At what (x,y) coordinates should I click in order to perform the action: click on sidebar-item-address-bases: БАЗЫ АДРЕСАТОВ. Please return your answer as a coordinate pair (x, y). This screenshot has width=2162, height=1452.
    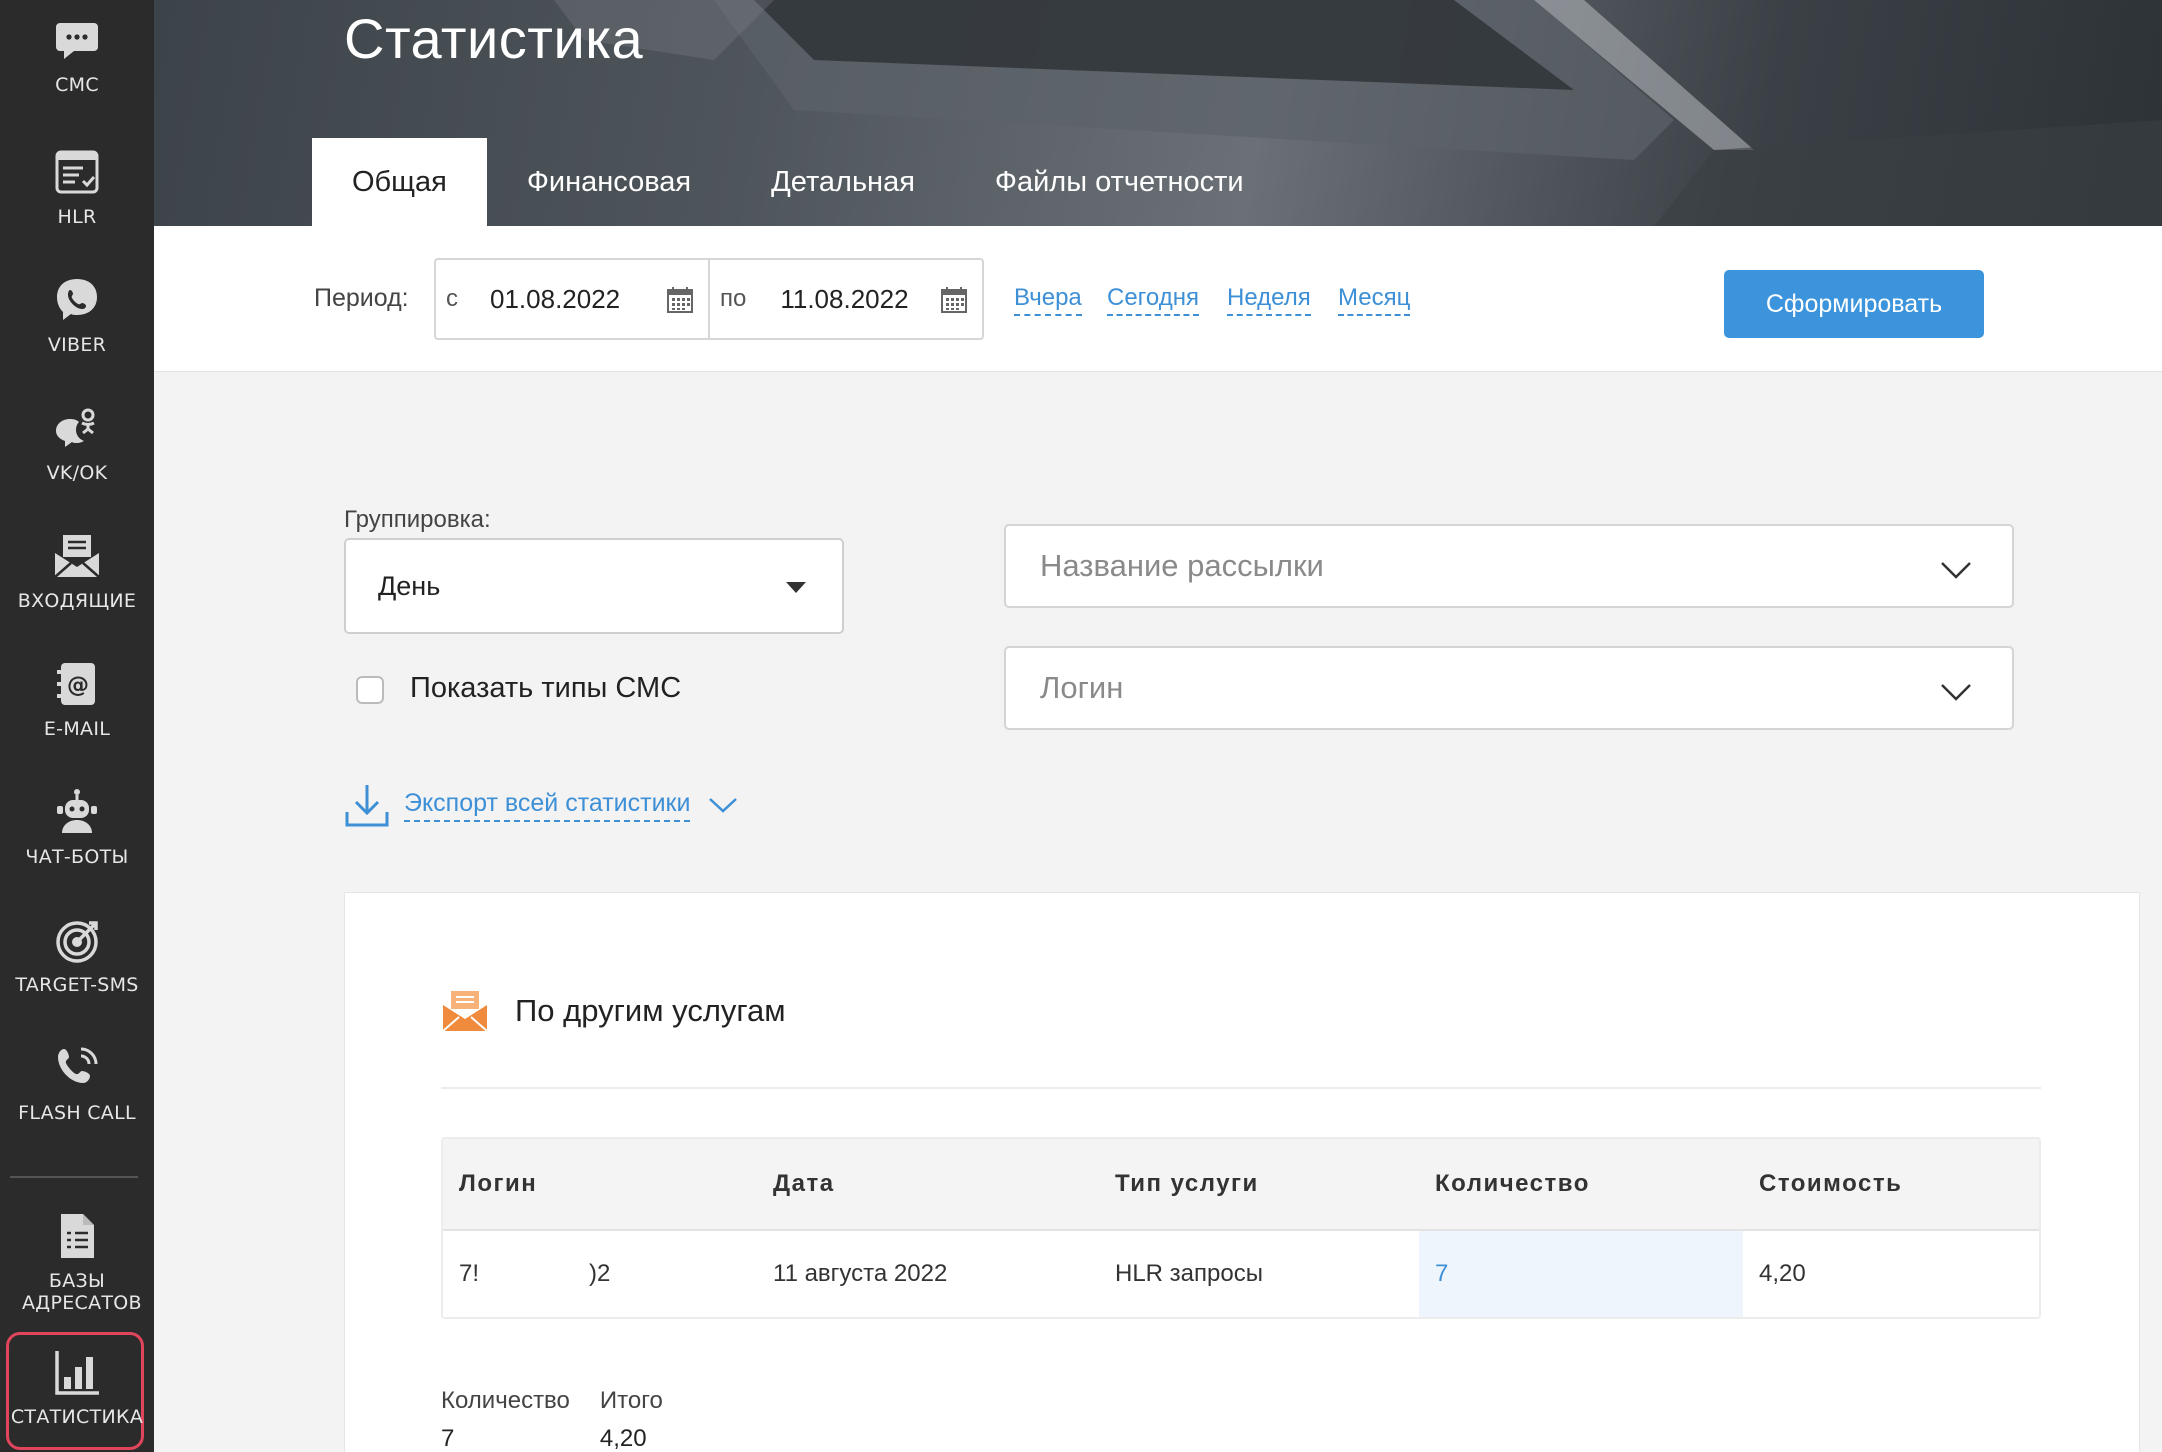
    Looking at the image, I should click on (77, 1262).